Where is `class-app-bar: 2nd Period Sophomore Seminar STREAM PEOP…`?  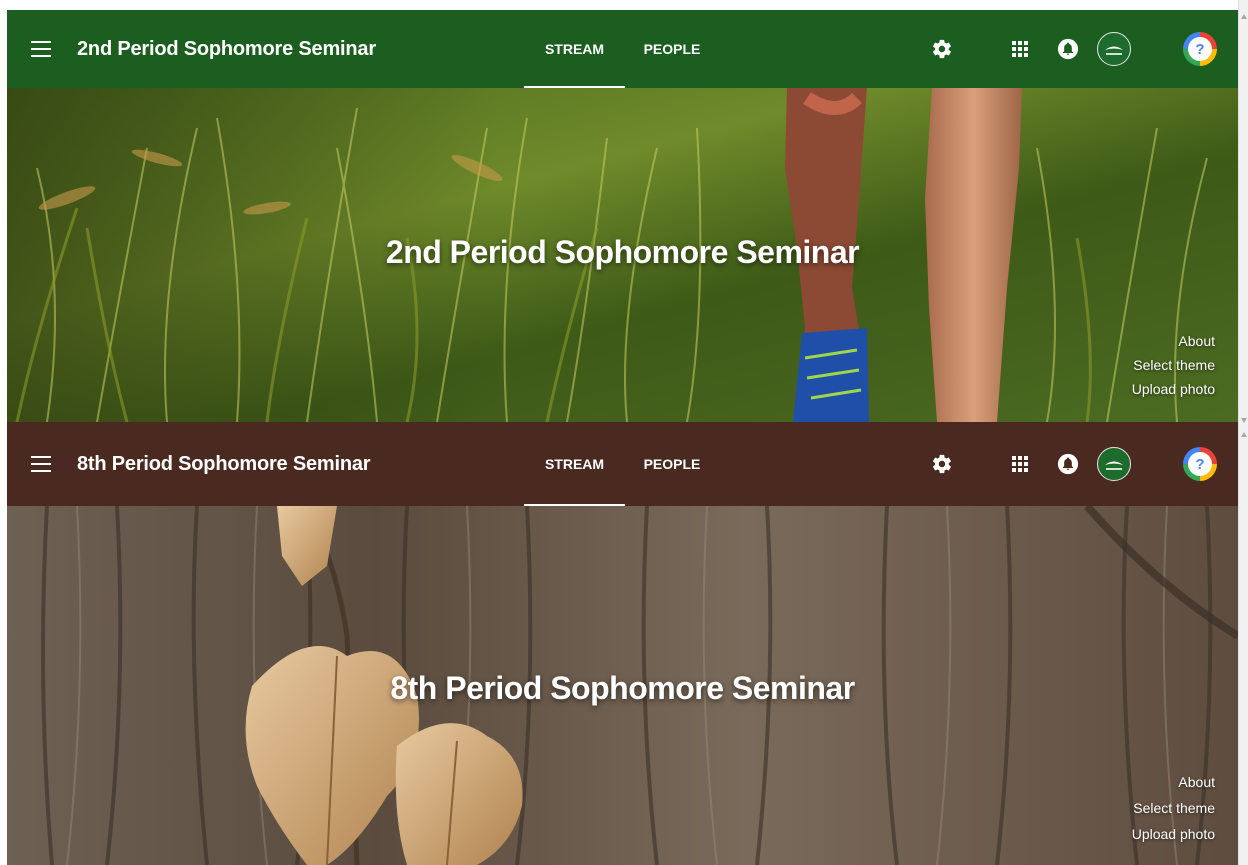
class-app-bar: 2nd Period Sophomore Seminar STREAM PEOP… is located at coordinates (622, 49).